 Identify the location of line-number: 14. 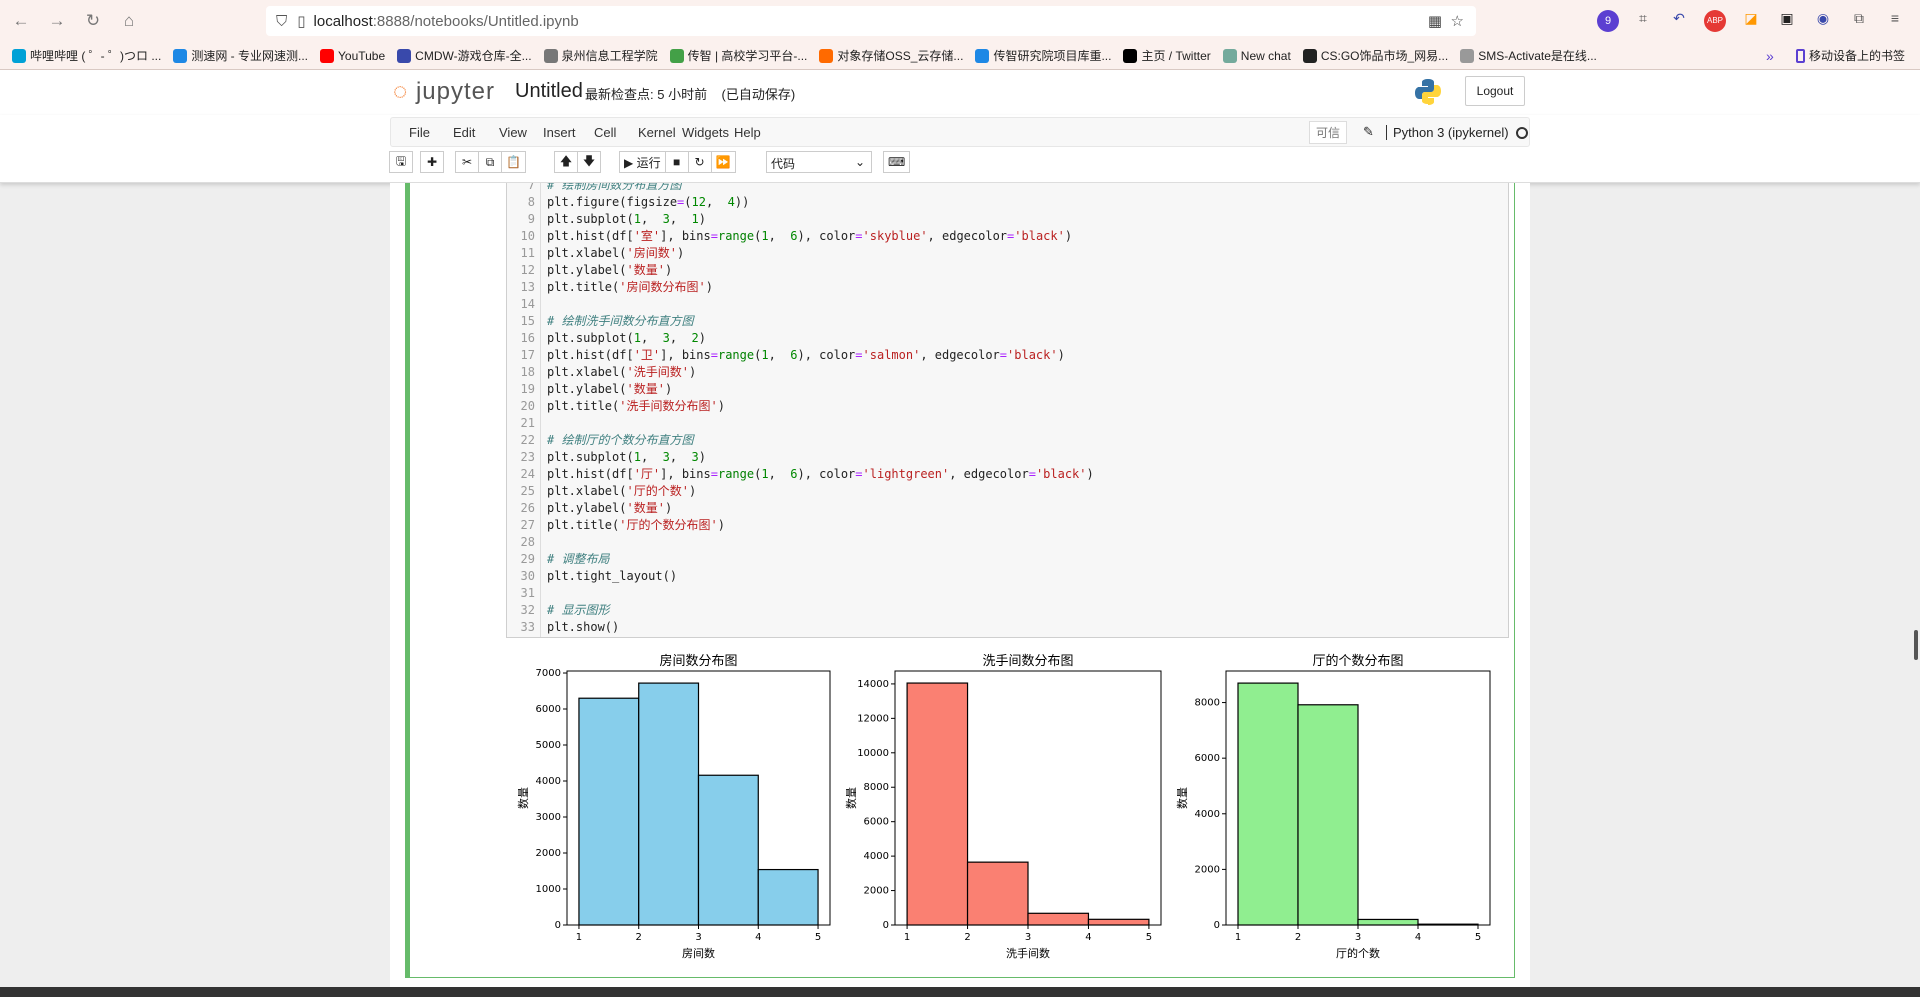
(527, 304).